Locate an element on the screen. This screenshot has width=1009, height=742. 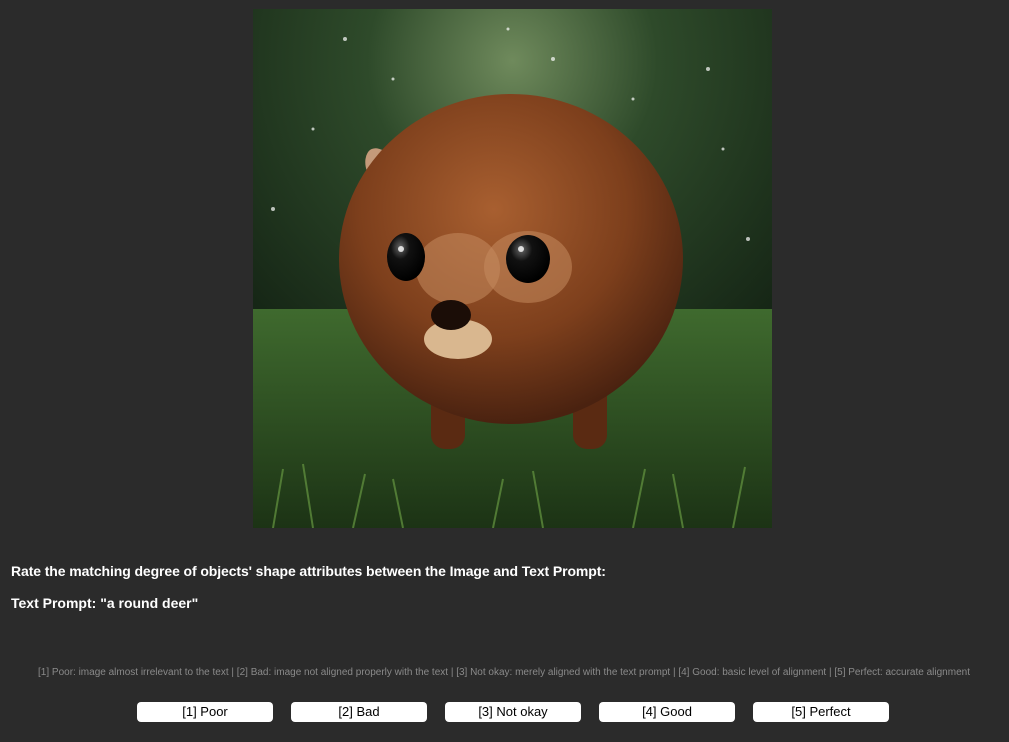
rating-poor-button: [1] Poor is located at coordinates (205, 712).